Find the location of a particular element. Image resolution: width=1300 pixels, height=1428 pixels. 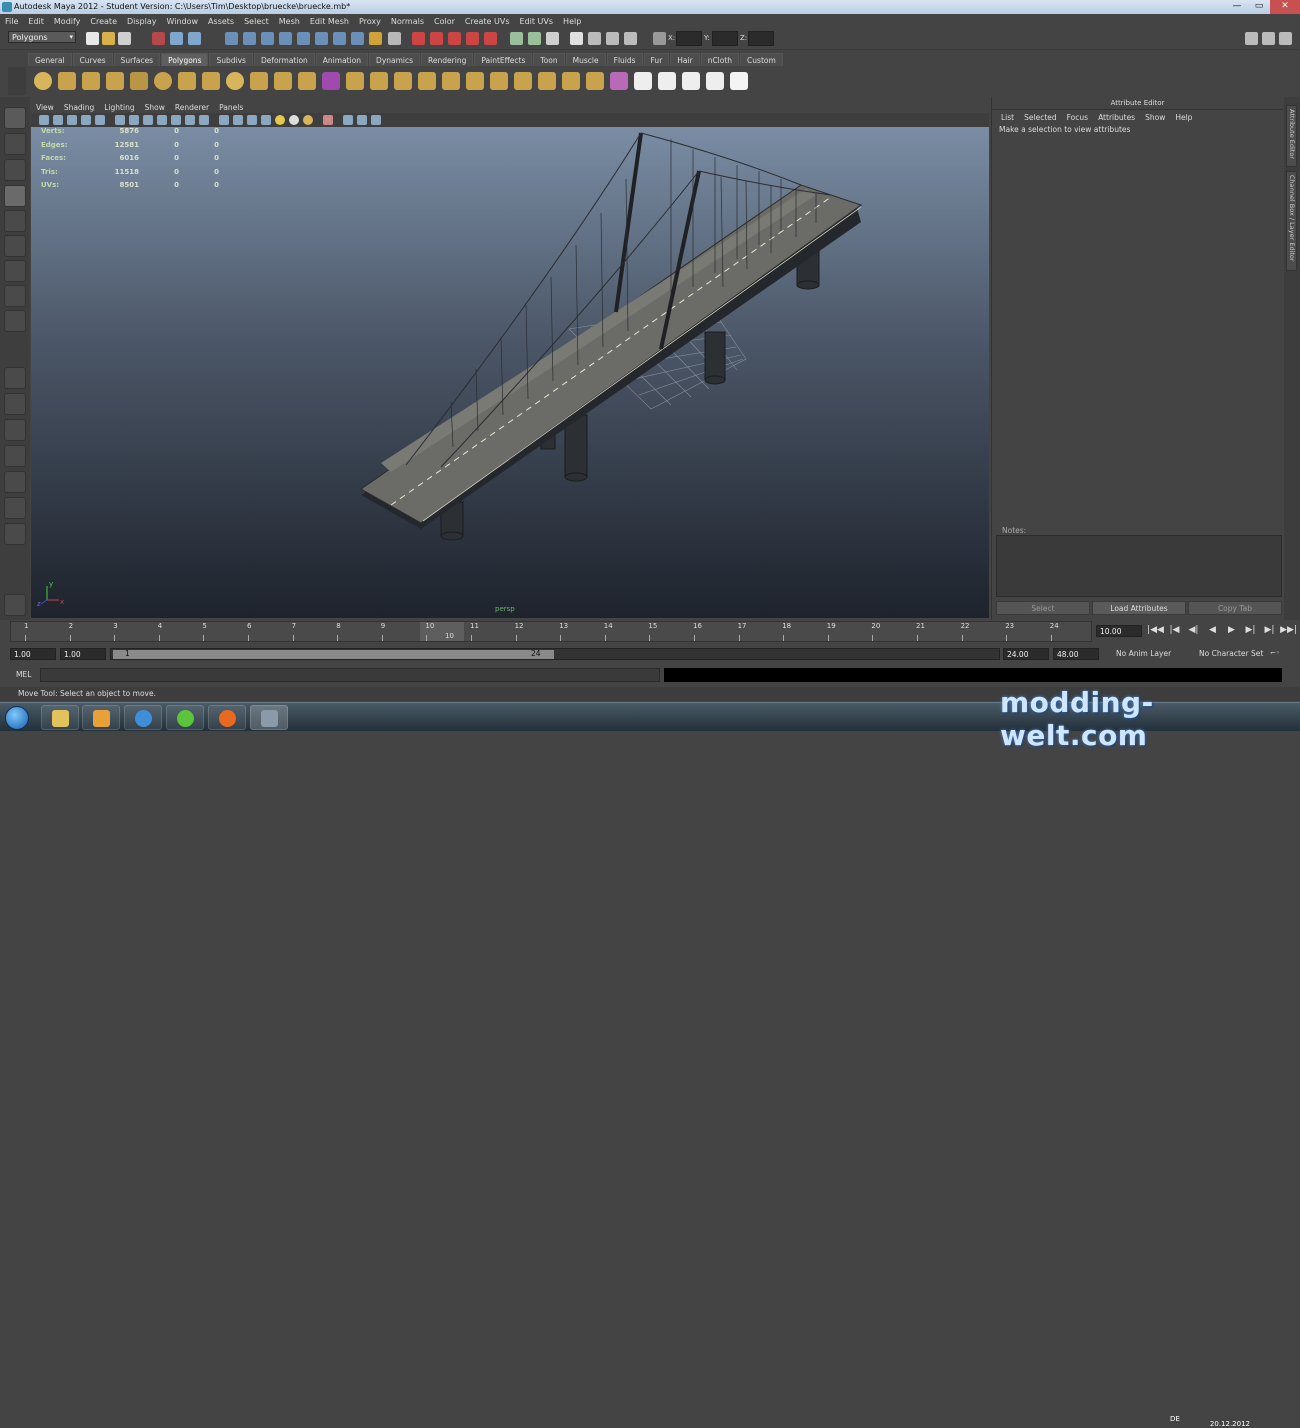

tab-polygons: Polygons is located at coordinates (185, 59).